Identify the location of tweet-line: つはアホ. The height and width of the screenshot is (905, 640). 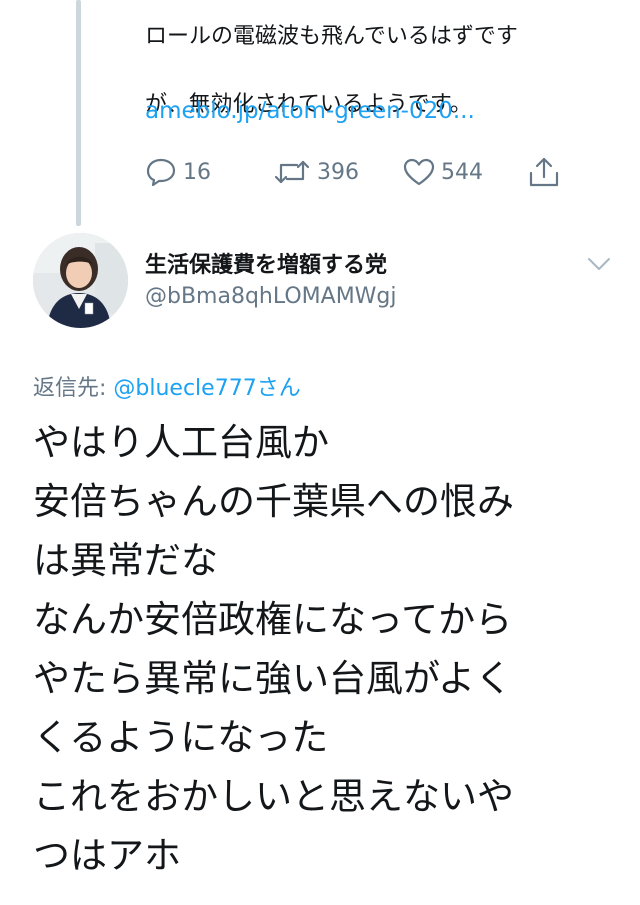
(107, 855).